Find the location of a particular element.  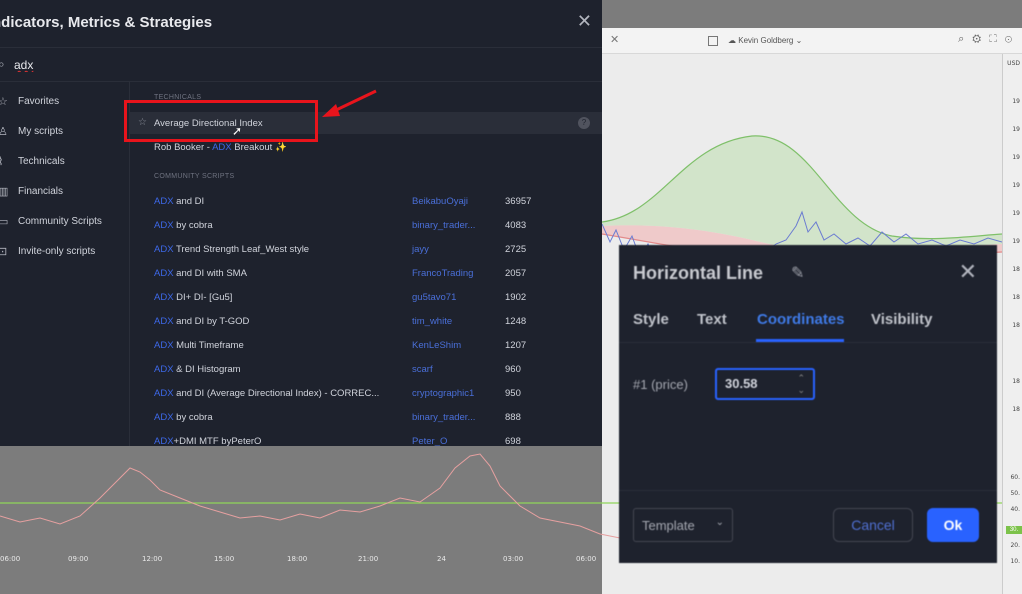

tab-bar: Style Text Coordinates Visibility is located at coordinates (808, 326).